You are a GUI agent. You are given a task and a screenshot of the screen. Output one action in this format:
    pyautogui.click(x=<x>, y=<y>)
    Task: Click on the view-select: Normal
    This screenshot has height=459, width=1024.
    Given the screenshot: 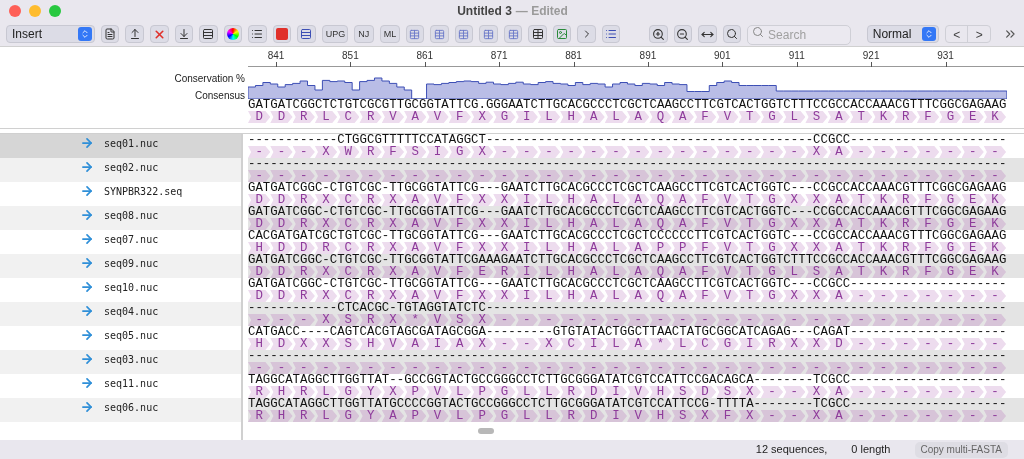 What is the action you would take?
    pyautogui.click(x=903, y=34)
    